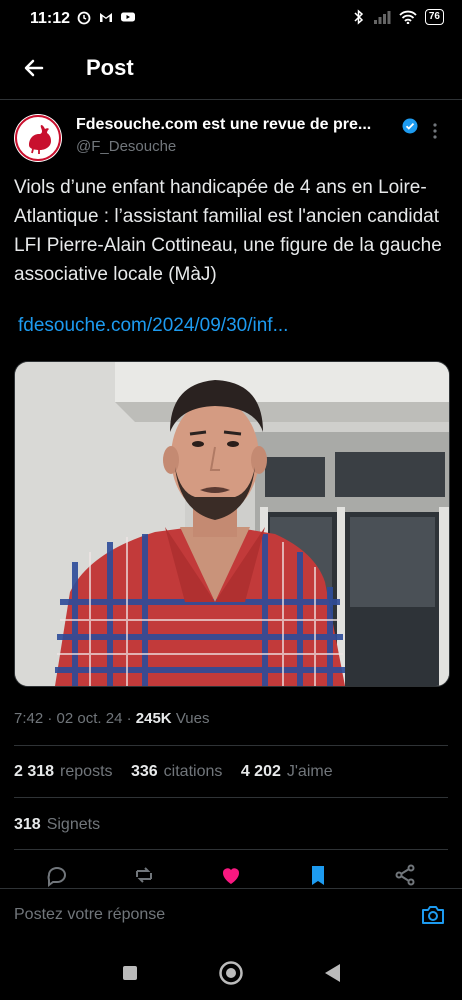  I want to click on signal-icon, so click(382, 17).